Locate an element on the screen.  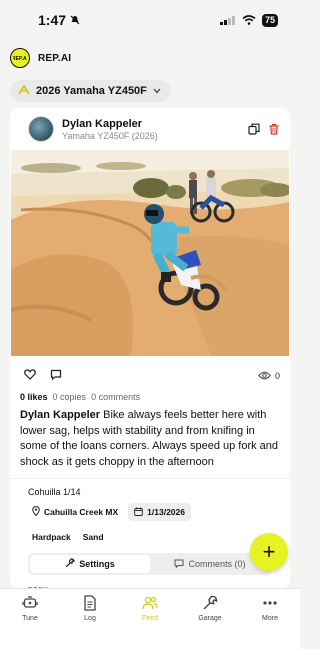
battery-indicator: 75 is located at coordinates (269, 20).